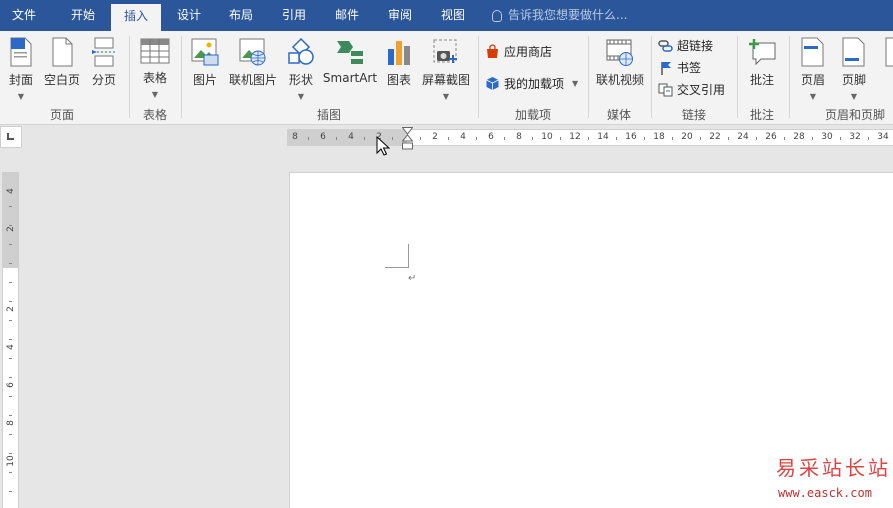 The height and width of the screenshot is (508, 893). What do you see at coordinates (619, 80) in the screenshot?
I see `online-video-label: 联机视频` at bounding box center [619, 80].